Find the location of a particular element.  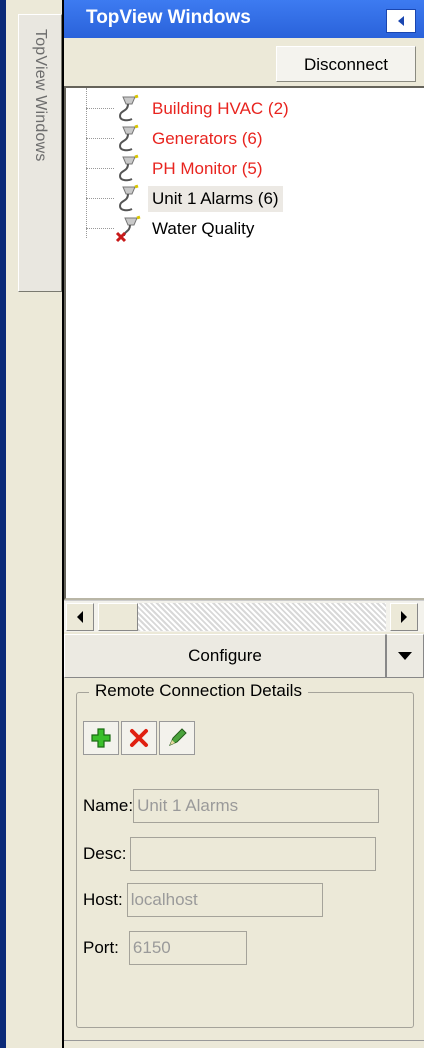

name-row: Name: Unit 1 Alarms is located at coordinates (231, 806).